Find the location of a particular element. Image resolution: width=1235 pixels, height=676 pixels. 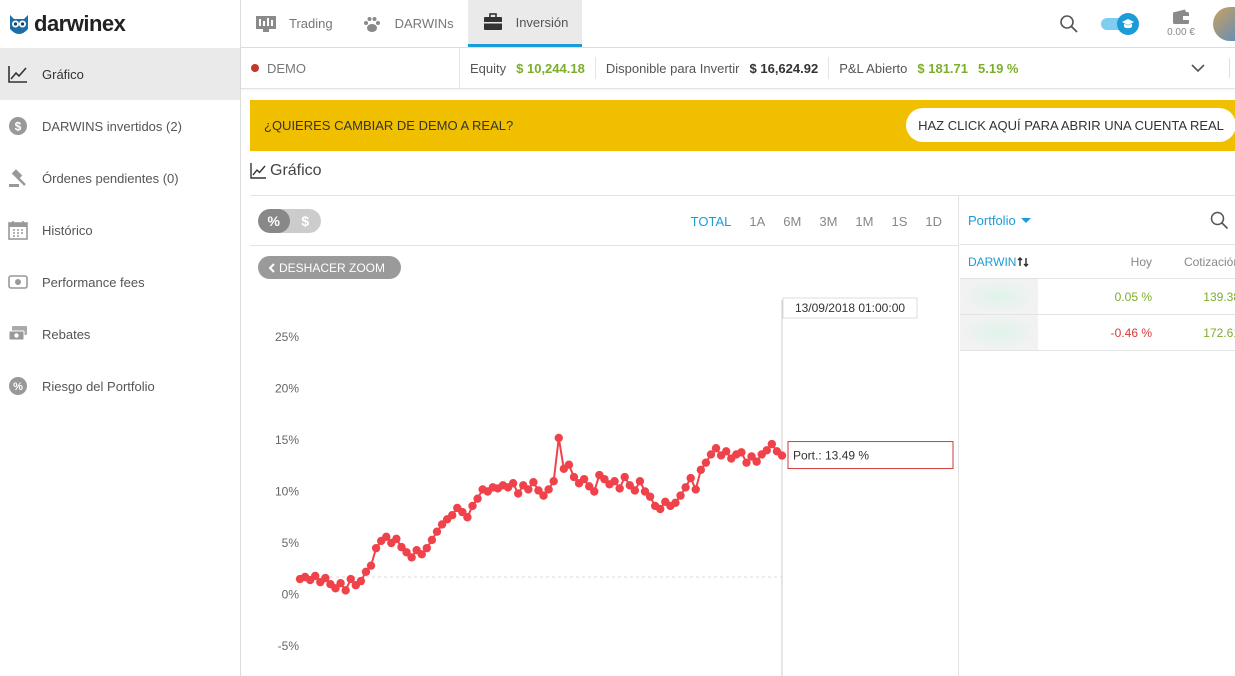

range-total: TOTAL is located at coordinates (711, 221).